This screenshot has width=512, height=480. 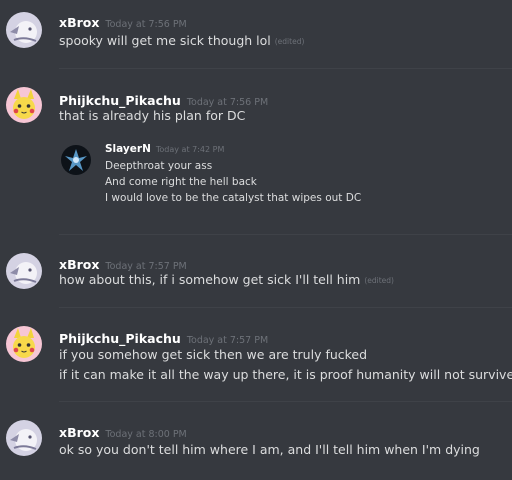 I want to click on quoted-author-name: SlayerN, so click(x=128, y=149).